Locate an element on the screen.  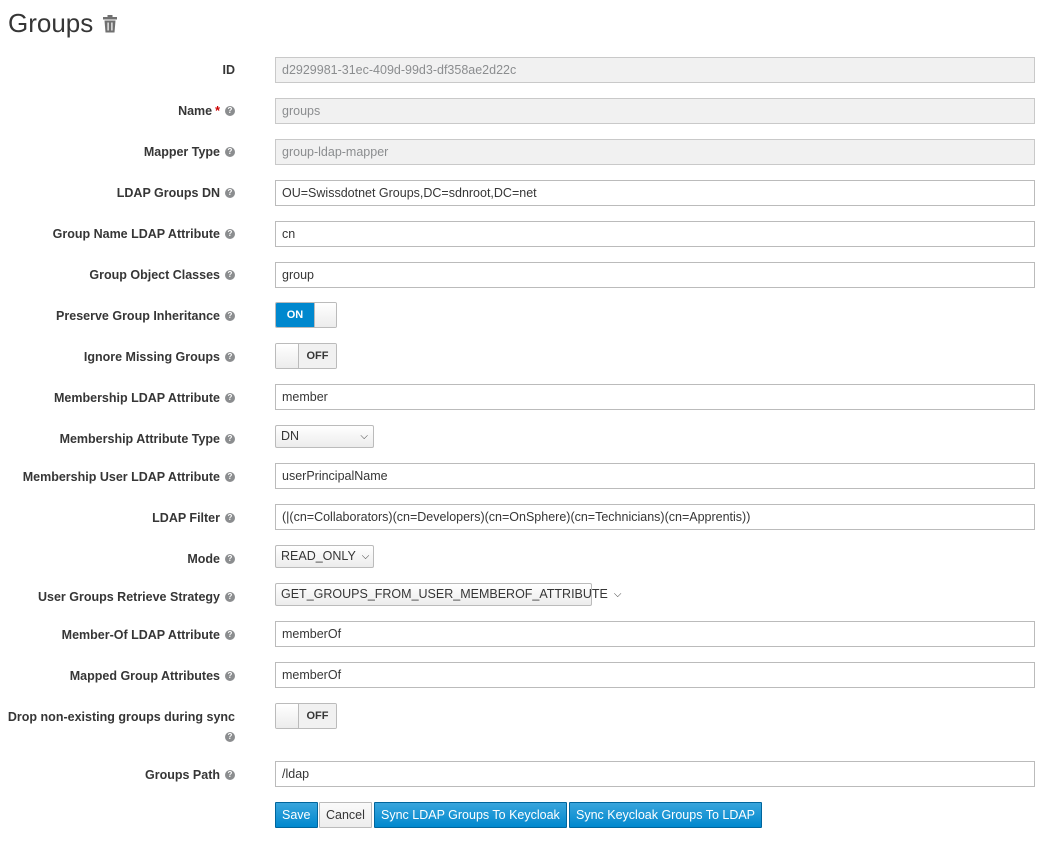
save-button: Save is located at coordinates (296, 815).